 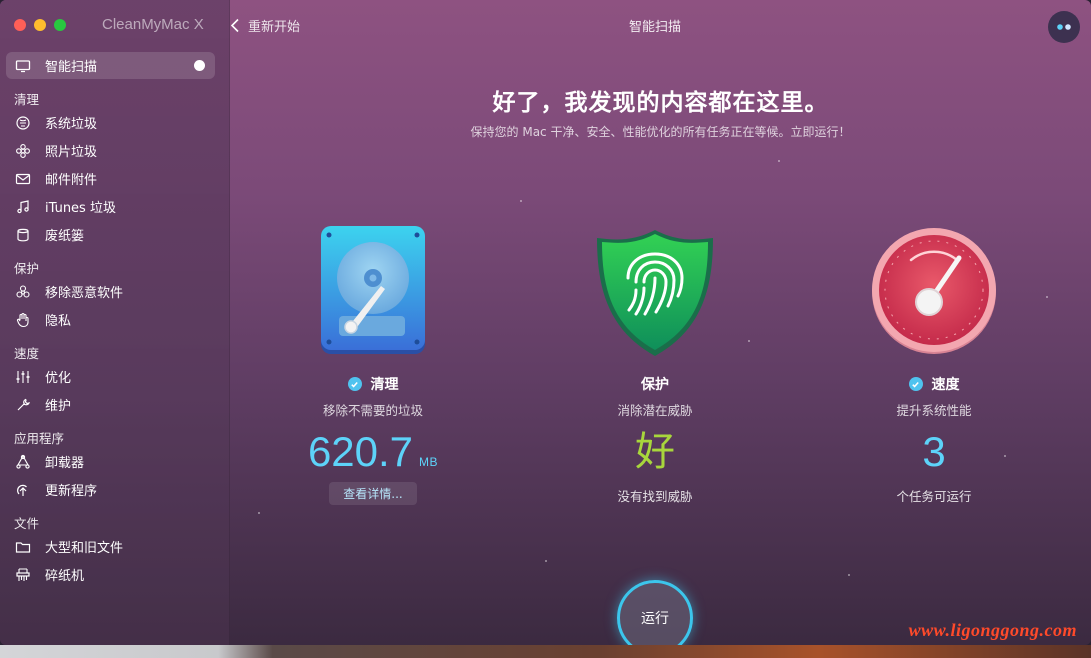 What do you see at coordinates (27, 353) in the screenshot?
I see `section-title-speed: 速度` at bounding box center [27, 353].